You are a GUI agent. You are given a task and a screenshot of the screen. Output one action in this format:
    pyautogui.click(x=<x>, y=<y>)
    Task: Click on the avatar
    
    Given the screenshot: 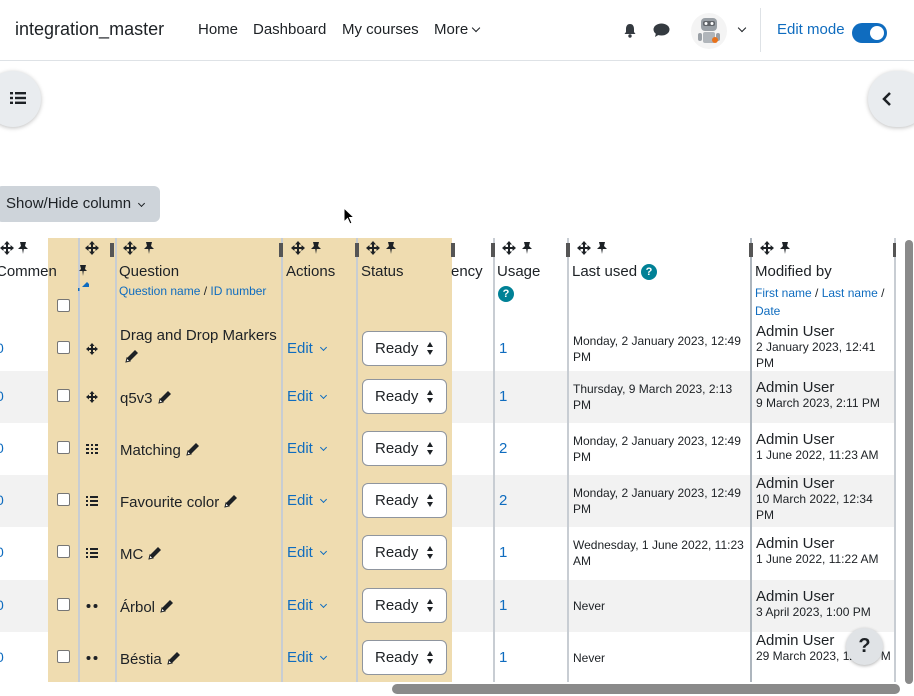 What is the action you would take?
    pyautogui.click(x=709, y=31)
    